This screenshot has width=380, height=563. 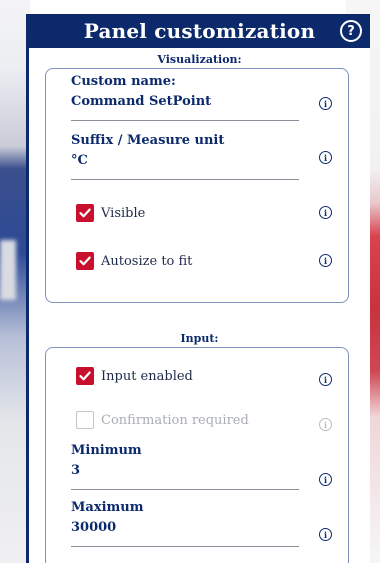 I want to click on maximum-label: Maximum, so click(x=107, y=507).